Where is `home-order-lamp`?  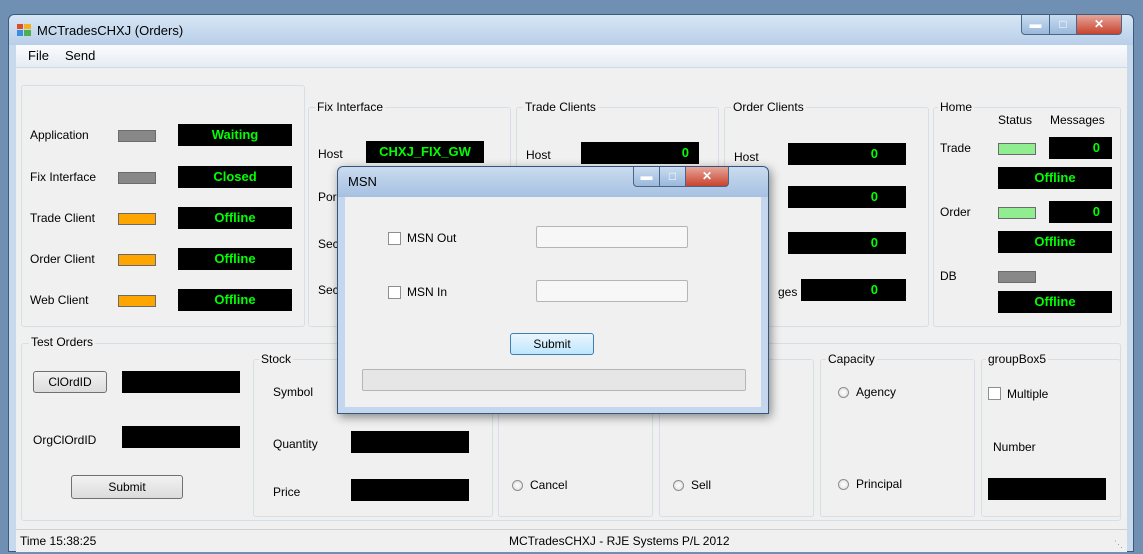
home-order-lamp is located at coordinates (1017, 213).